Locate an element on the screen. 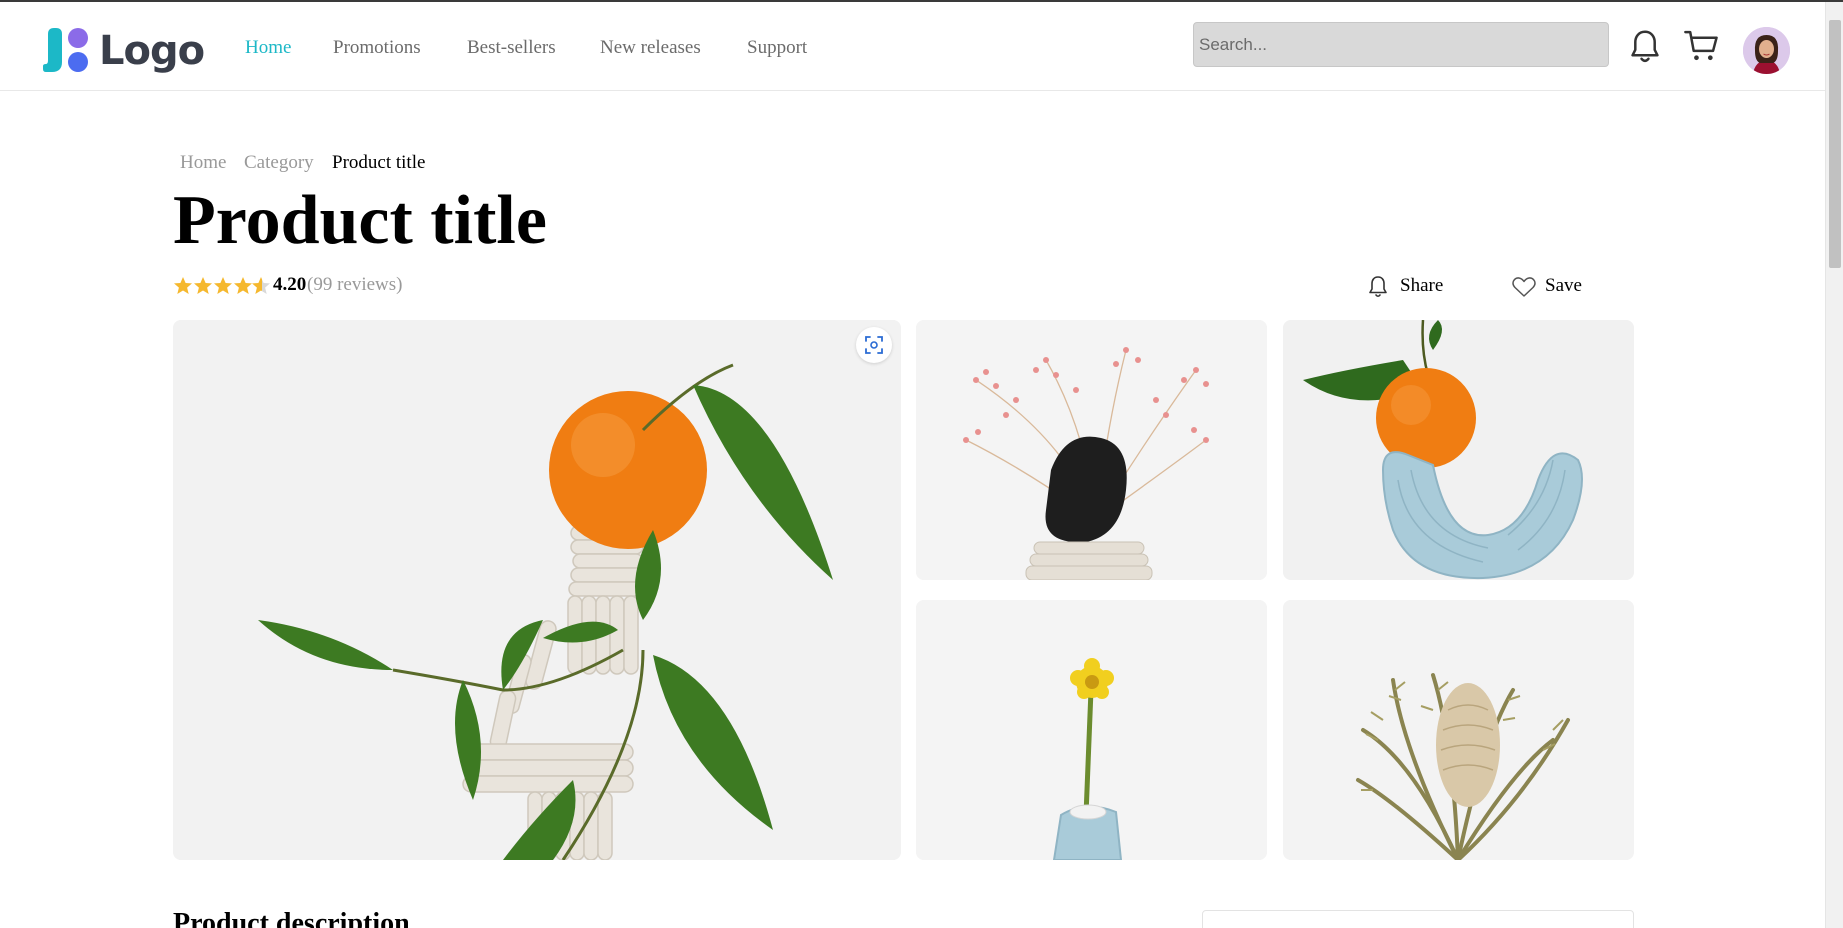 The width and height of the screenshot is (1843, 928). site-logo: Logo is located at coordinates (123, 51).